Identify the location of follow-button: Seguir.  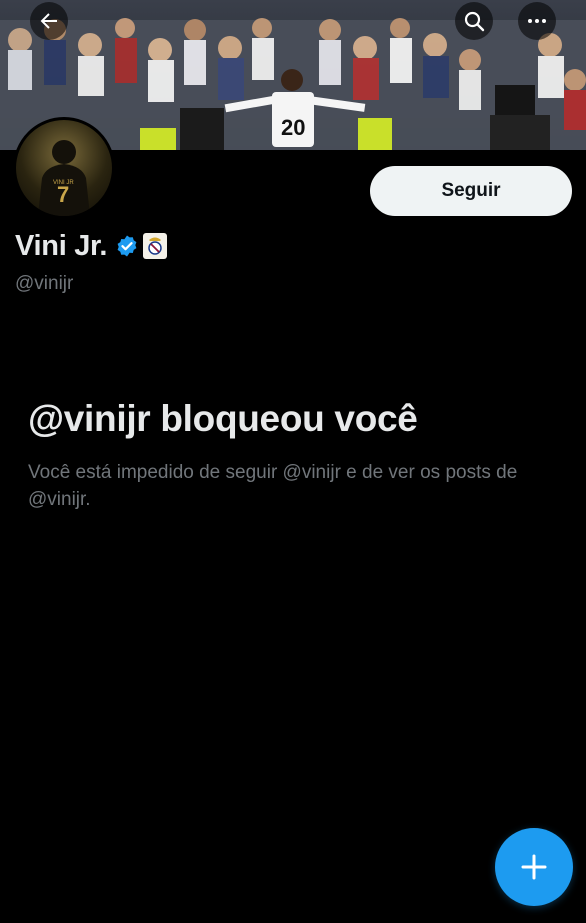
(471, 191).